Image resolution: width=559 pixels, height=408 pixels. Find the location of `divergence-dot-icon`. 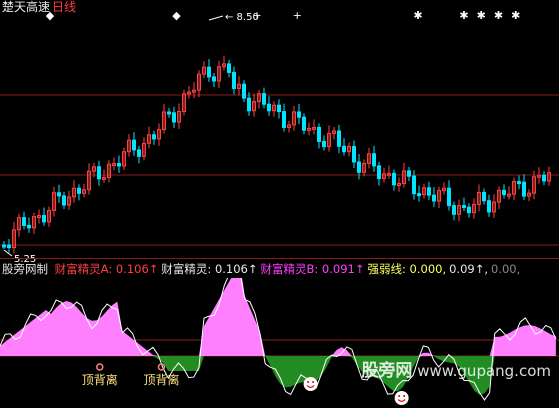

divergence-dot-icon is located at coordinates (100, 367).